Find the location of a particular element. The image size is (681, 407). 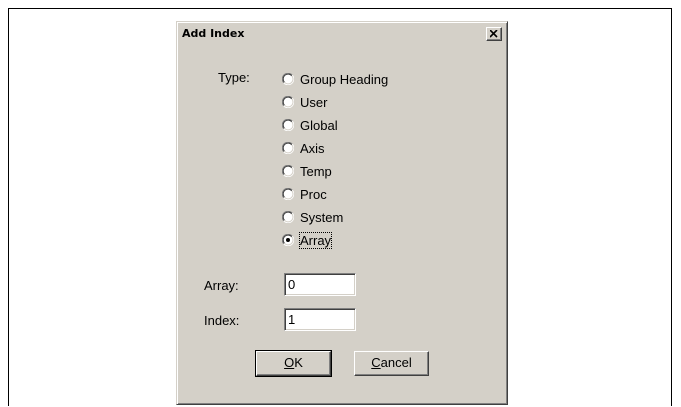

type-label: Type: is located at coordinates (234, 77).